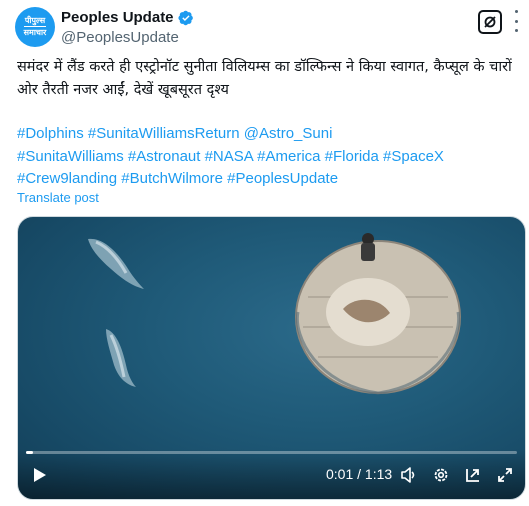  Describe the element at coordinates (409, 475) in the screenshot. I see `volume-icon` at that location.